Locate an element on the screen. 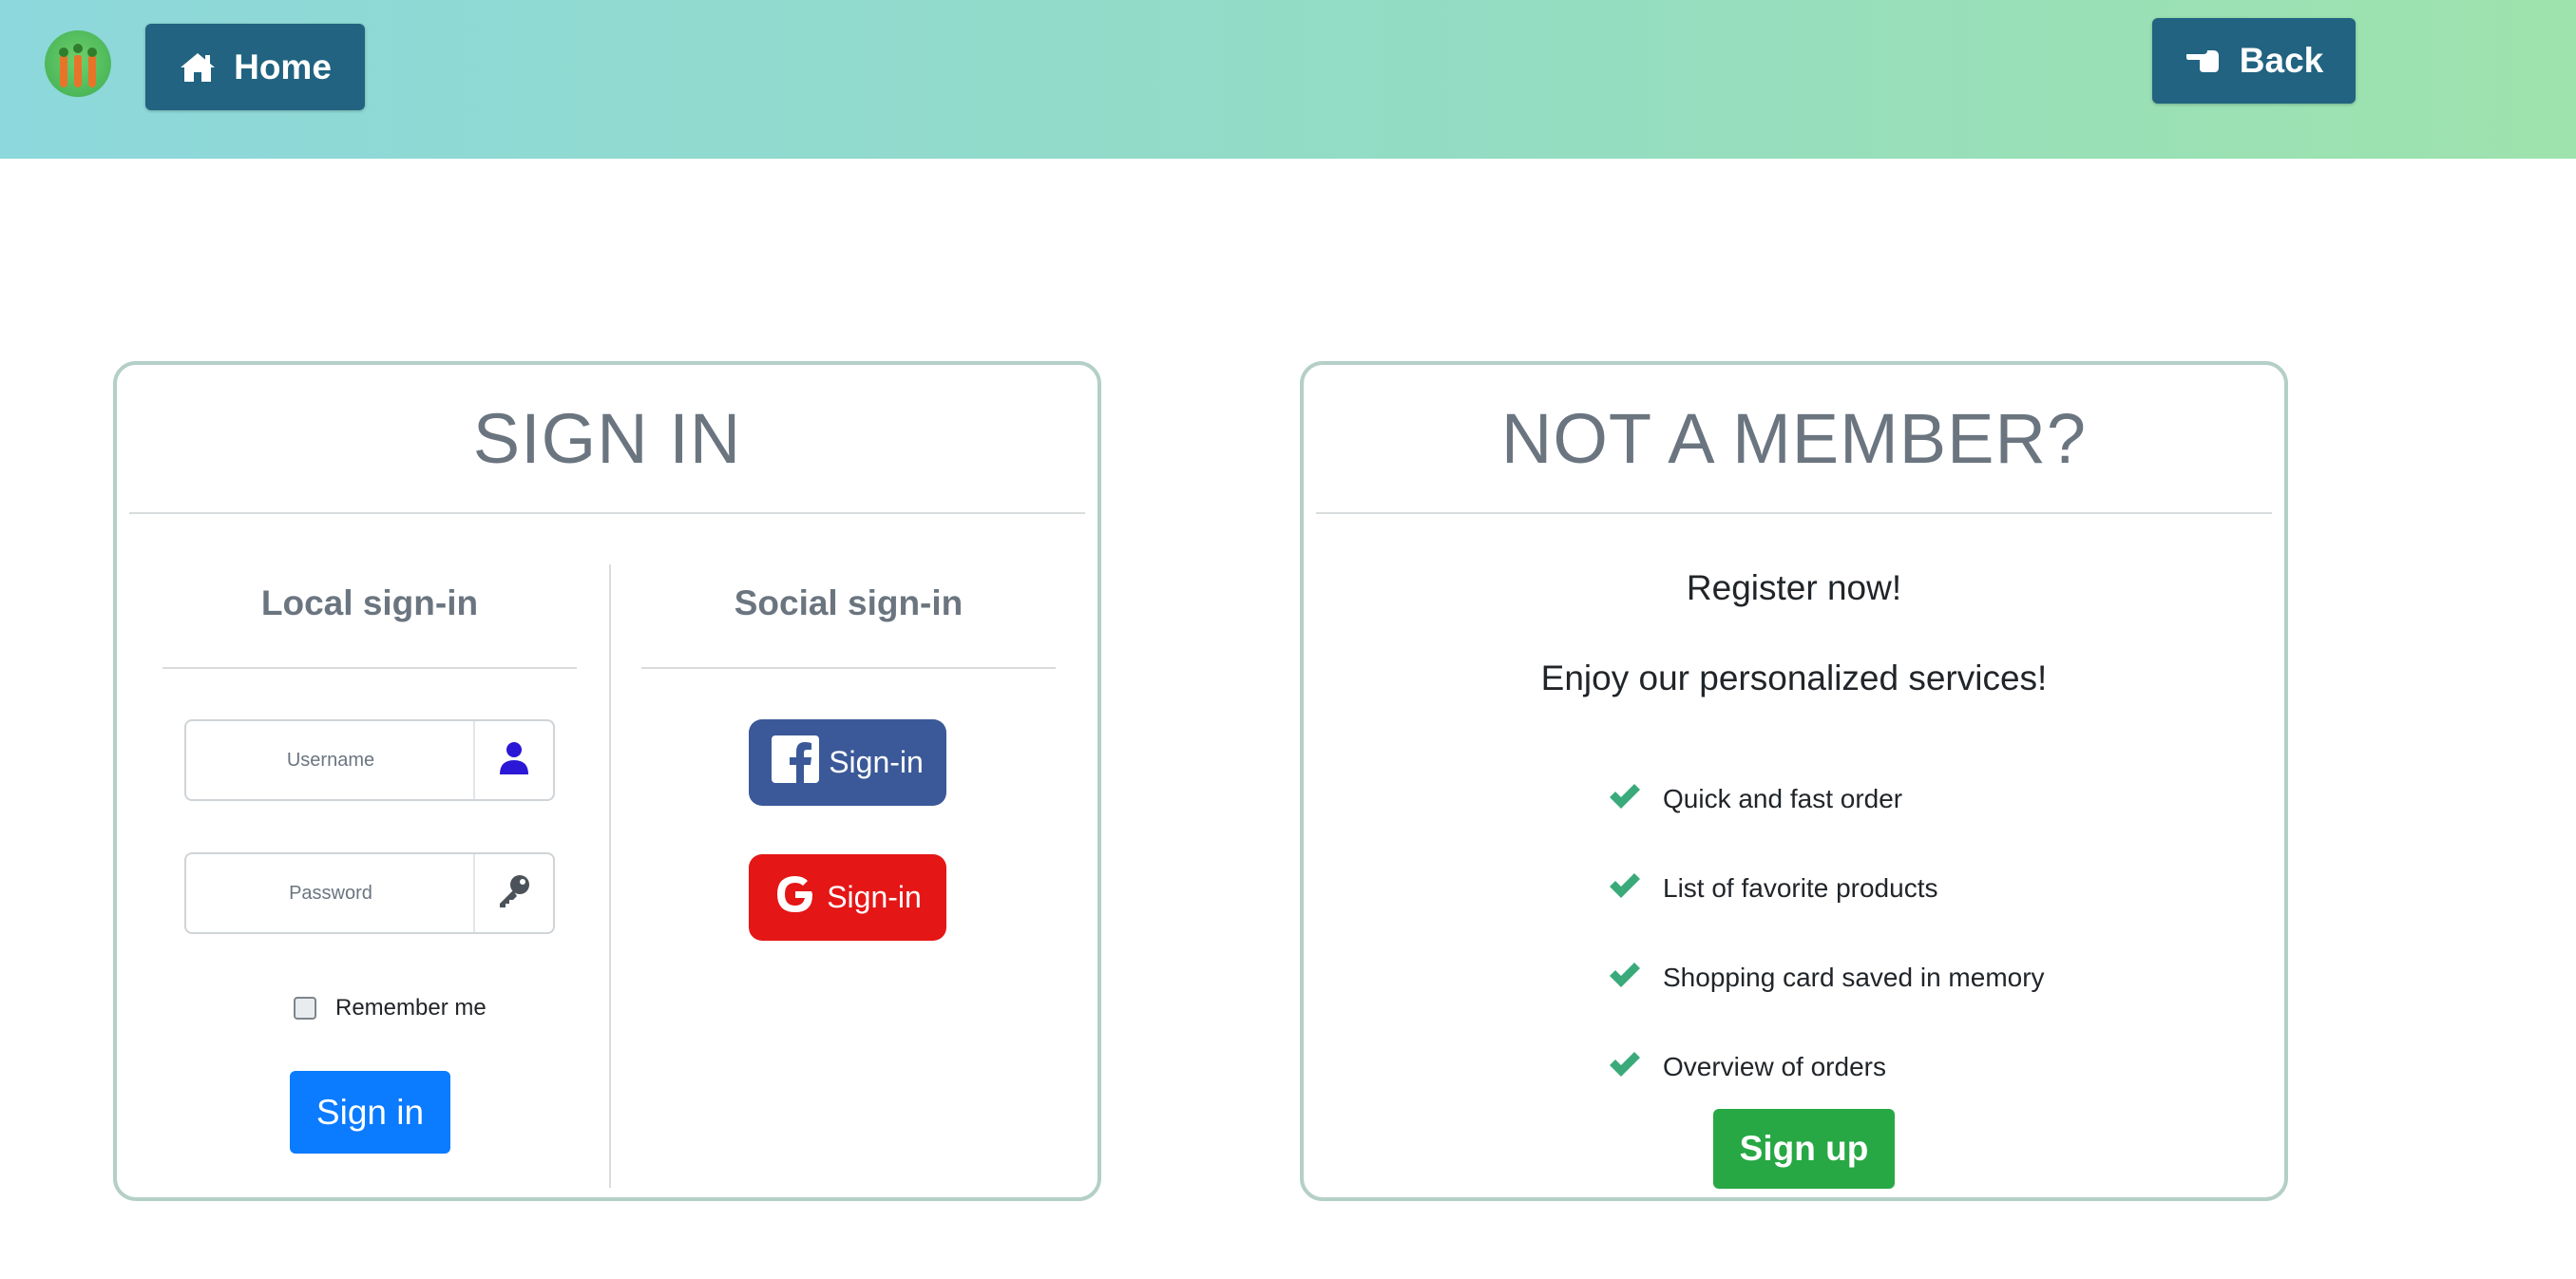  top-navbar: Home Back is located at coordinates (1288, 79).